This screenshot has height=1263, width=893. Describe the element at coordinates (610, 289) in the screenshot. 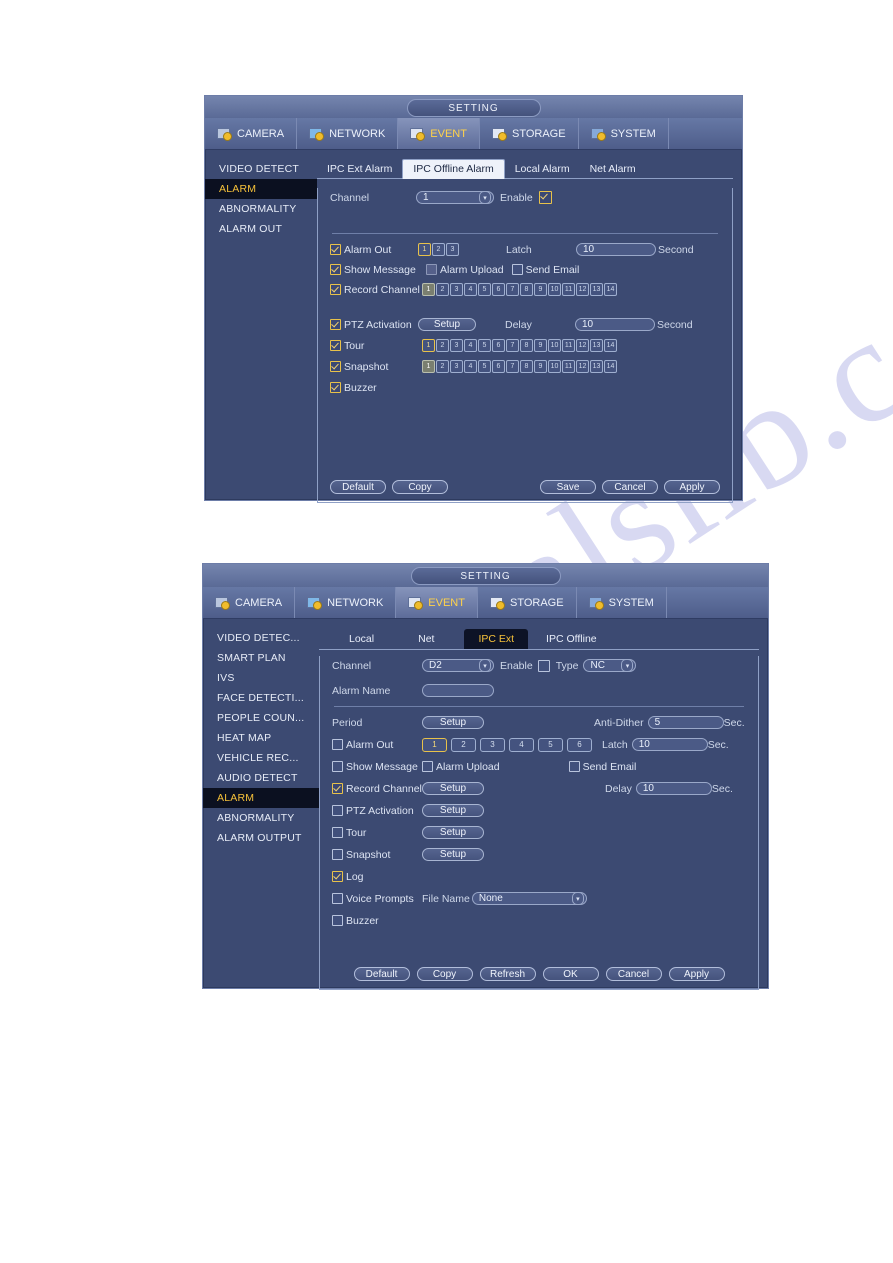

I see `record-channel-chip: 14` at that location.